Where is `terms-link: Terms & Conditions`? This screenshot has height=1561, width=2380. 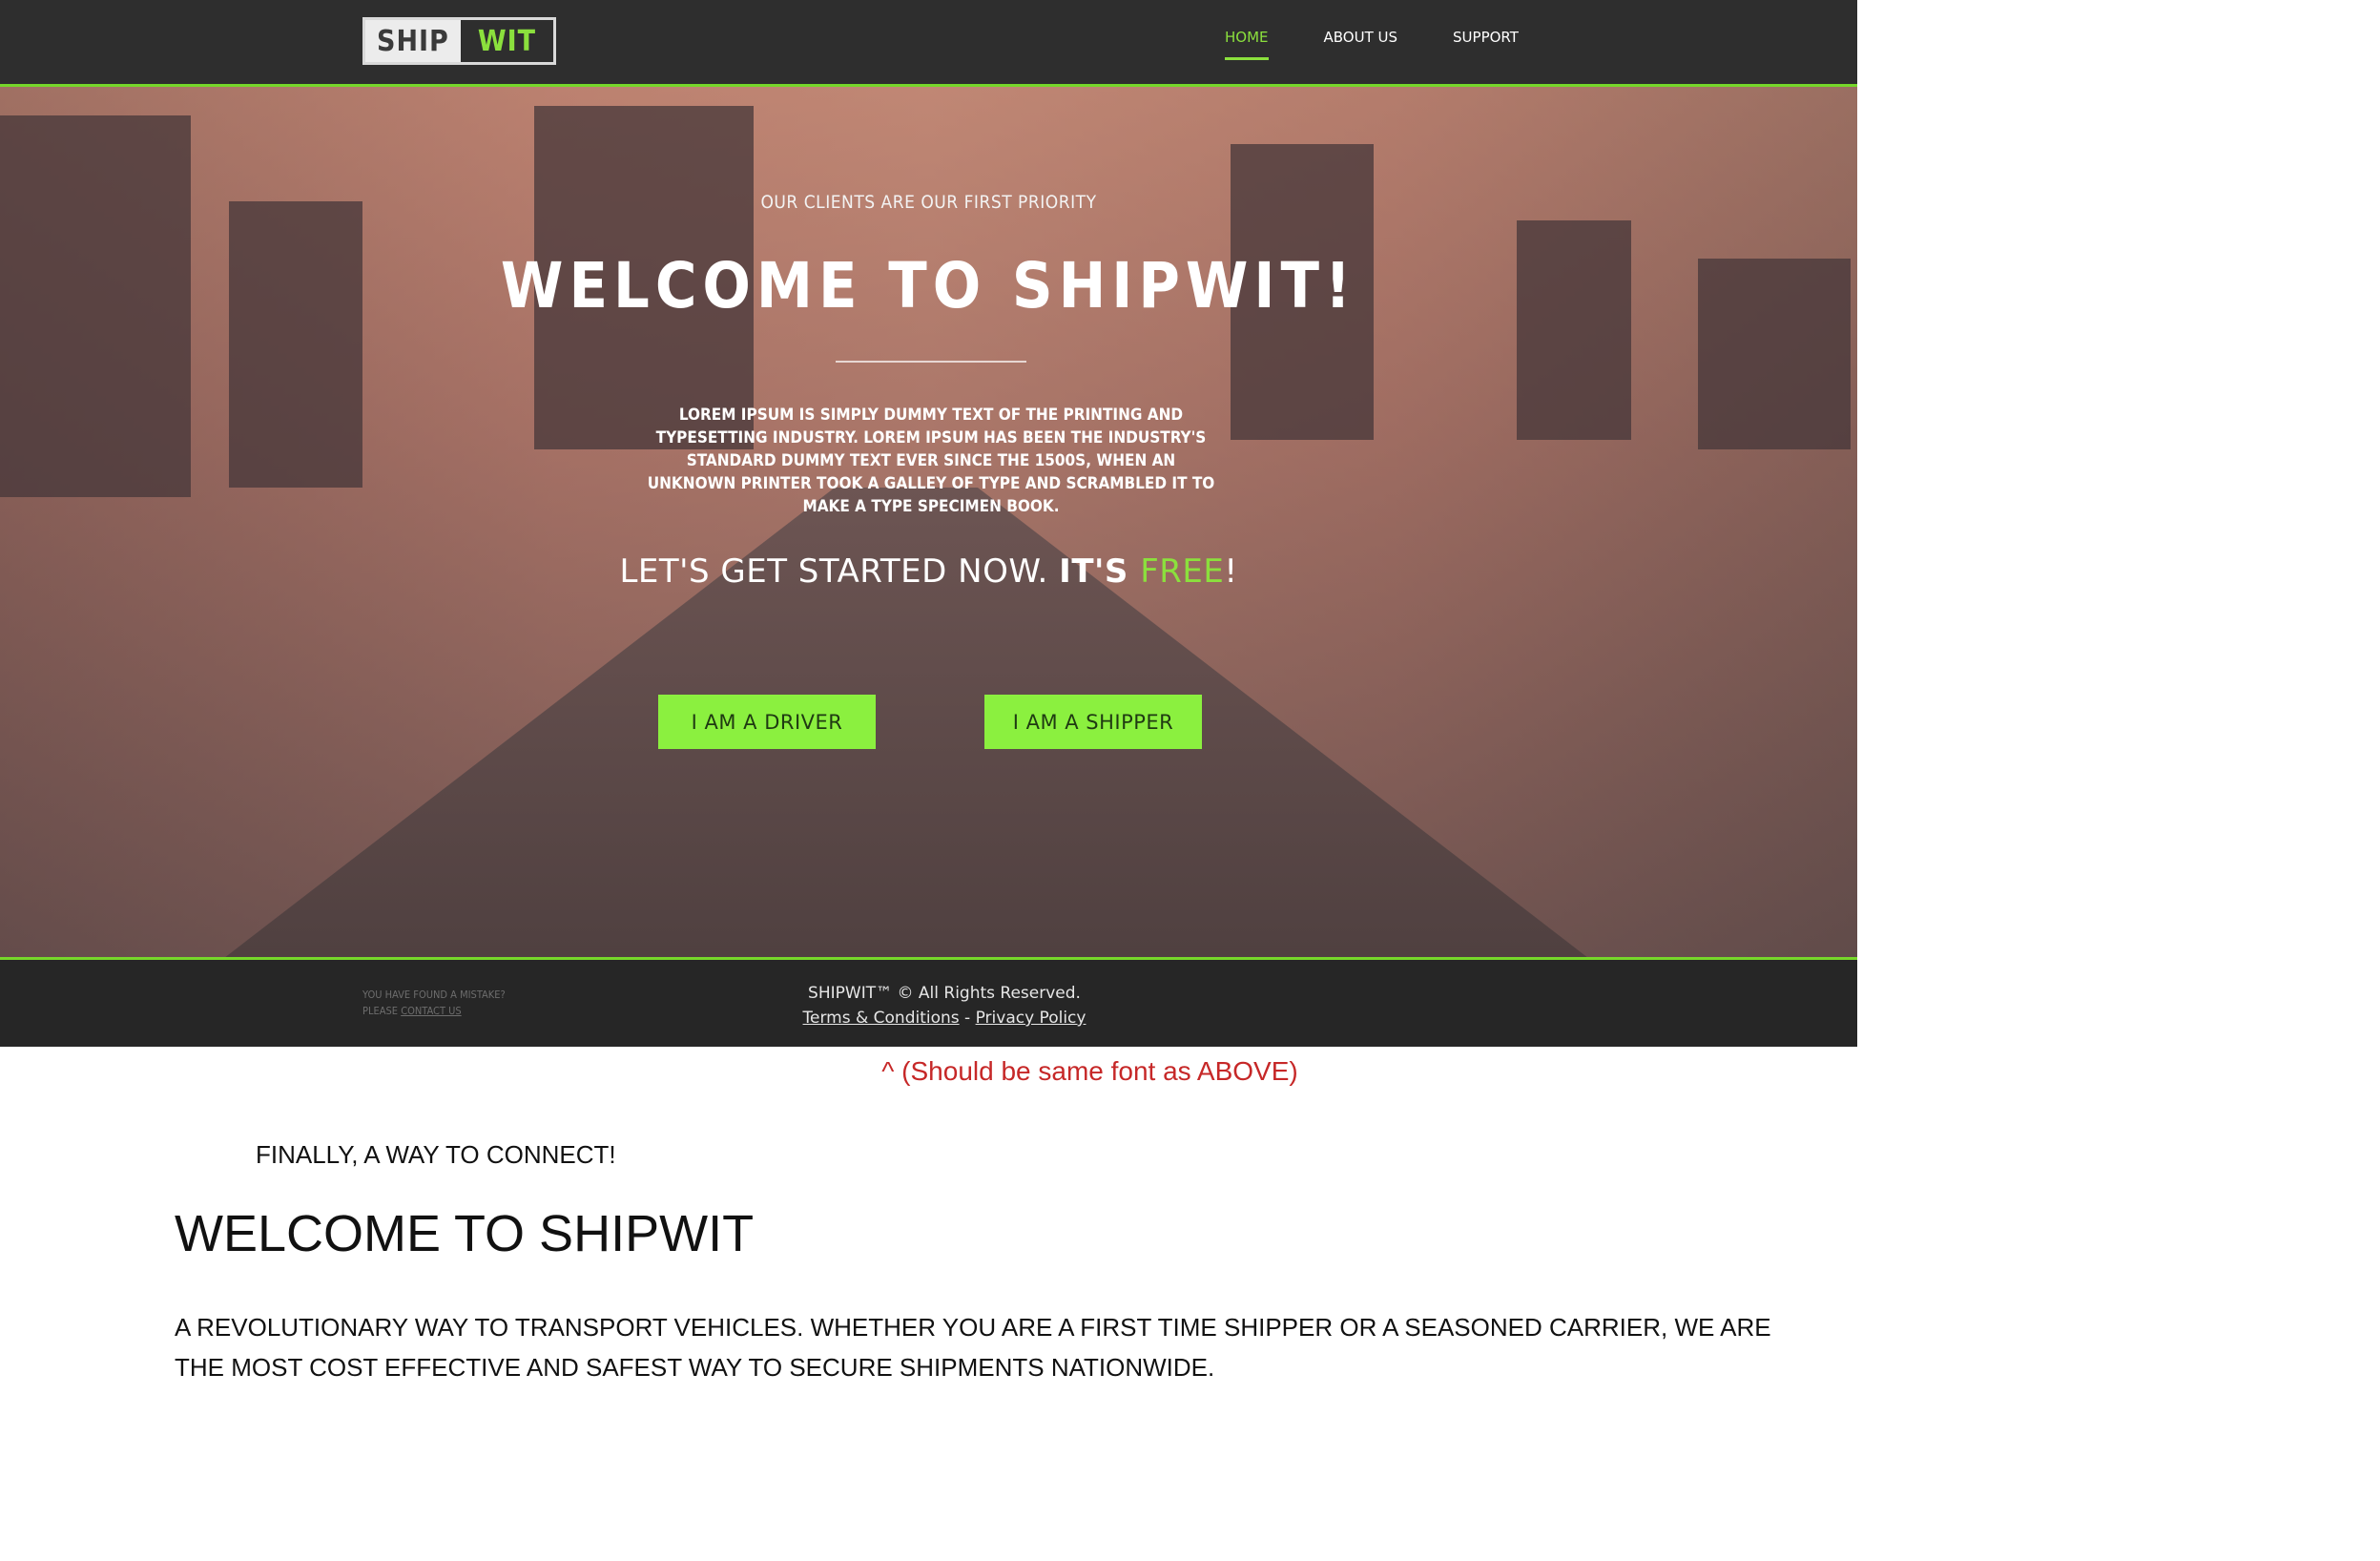 terms-link: Terms & Conditions is located at coordinates (881, 1018).